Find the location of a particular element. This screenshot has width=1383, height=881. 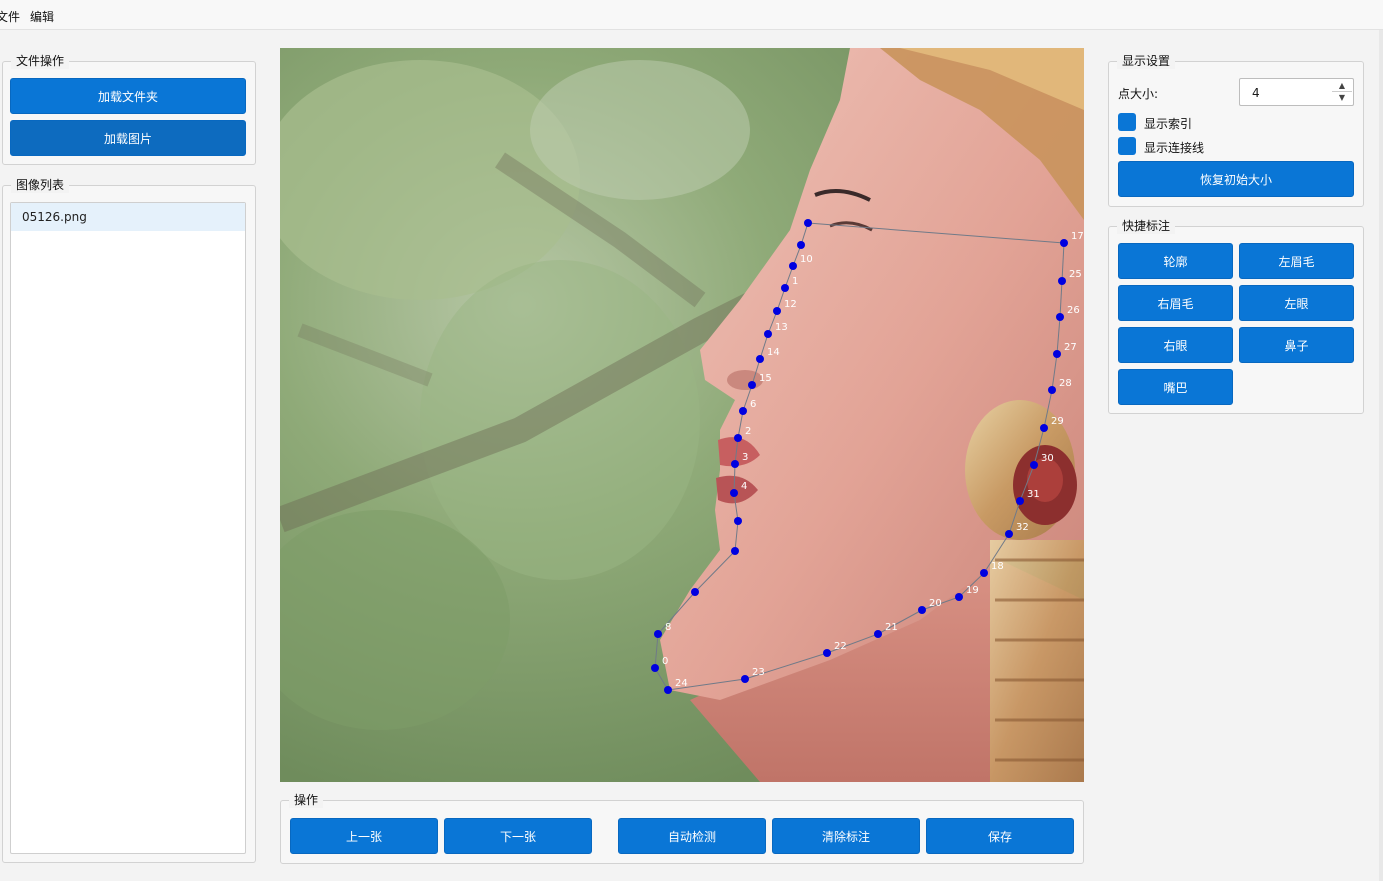

list-item: 05126.png is located at coordinates (128, 217).